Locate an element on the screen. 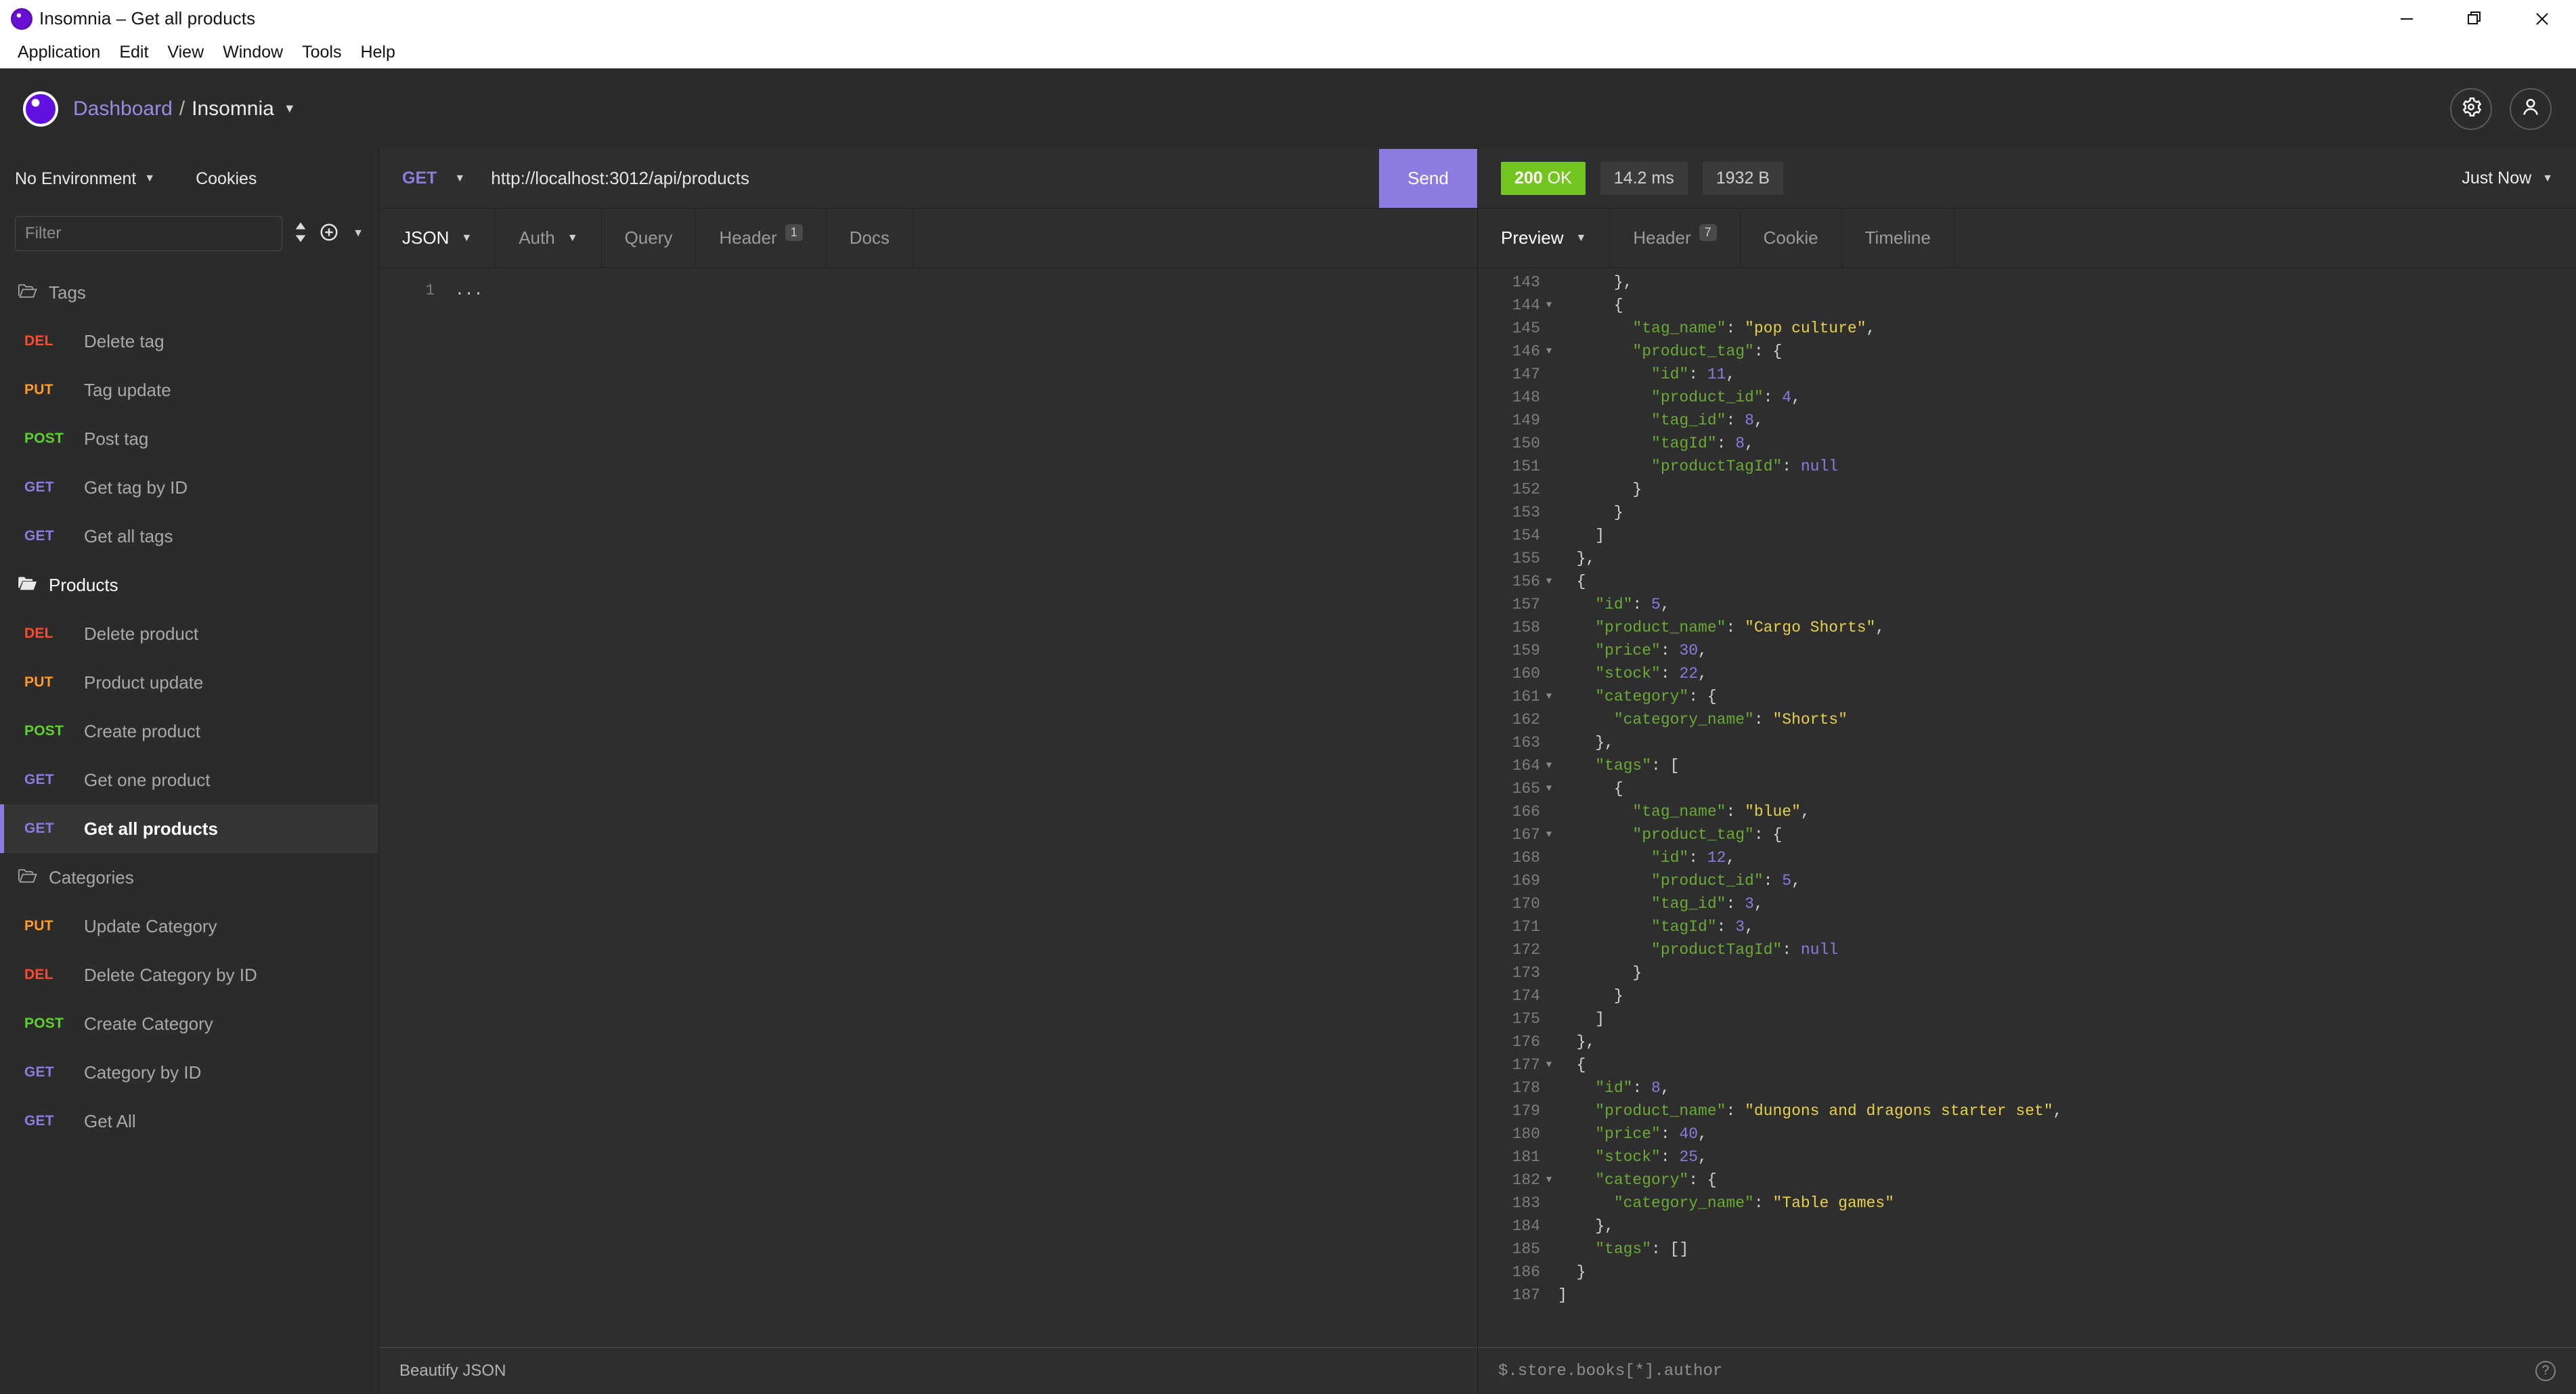 This screenshot has height=1394, width=2576. line-number: 183 is located at coordinates (1526, 1203).